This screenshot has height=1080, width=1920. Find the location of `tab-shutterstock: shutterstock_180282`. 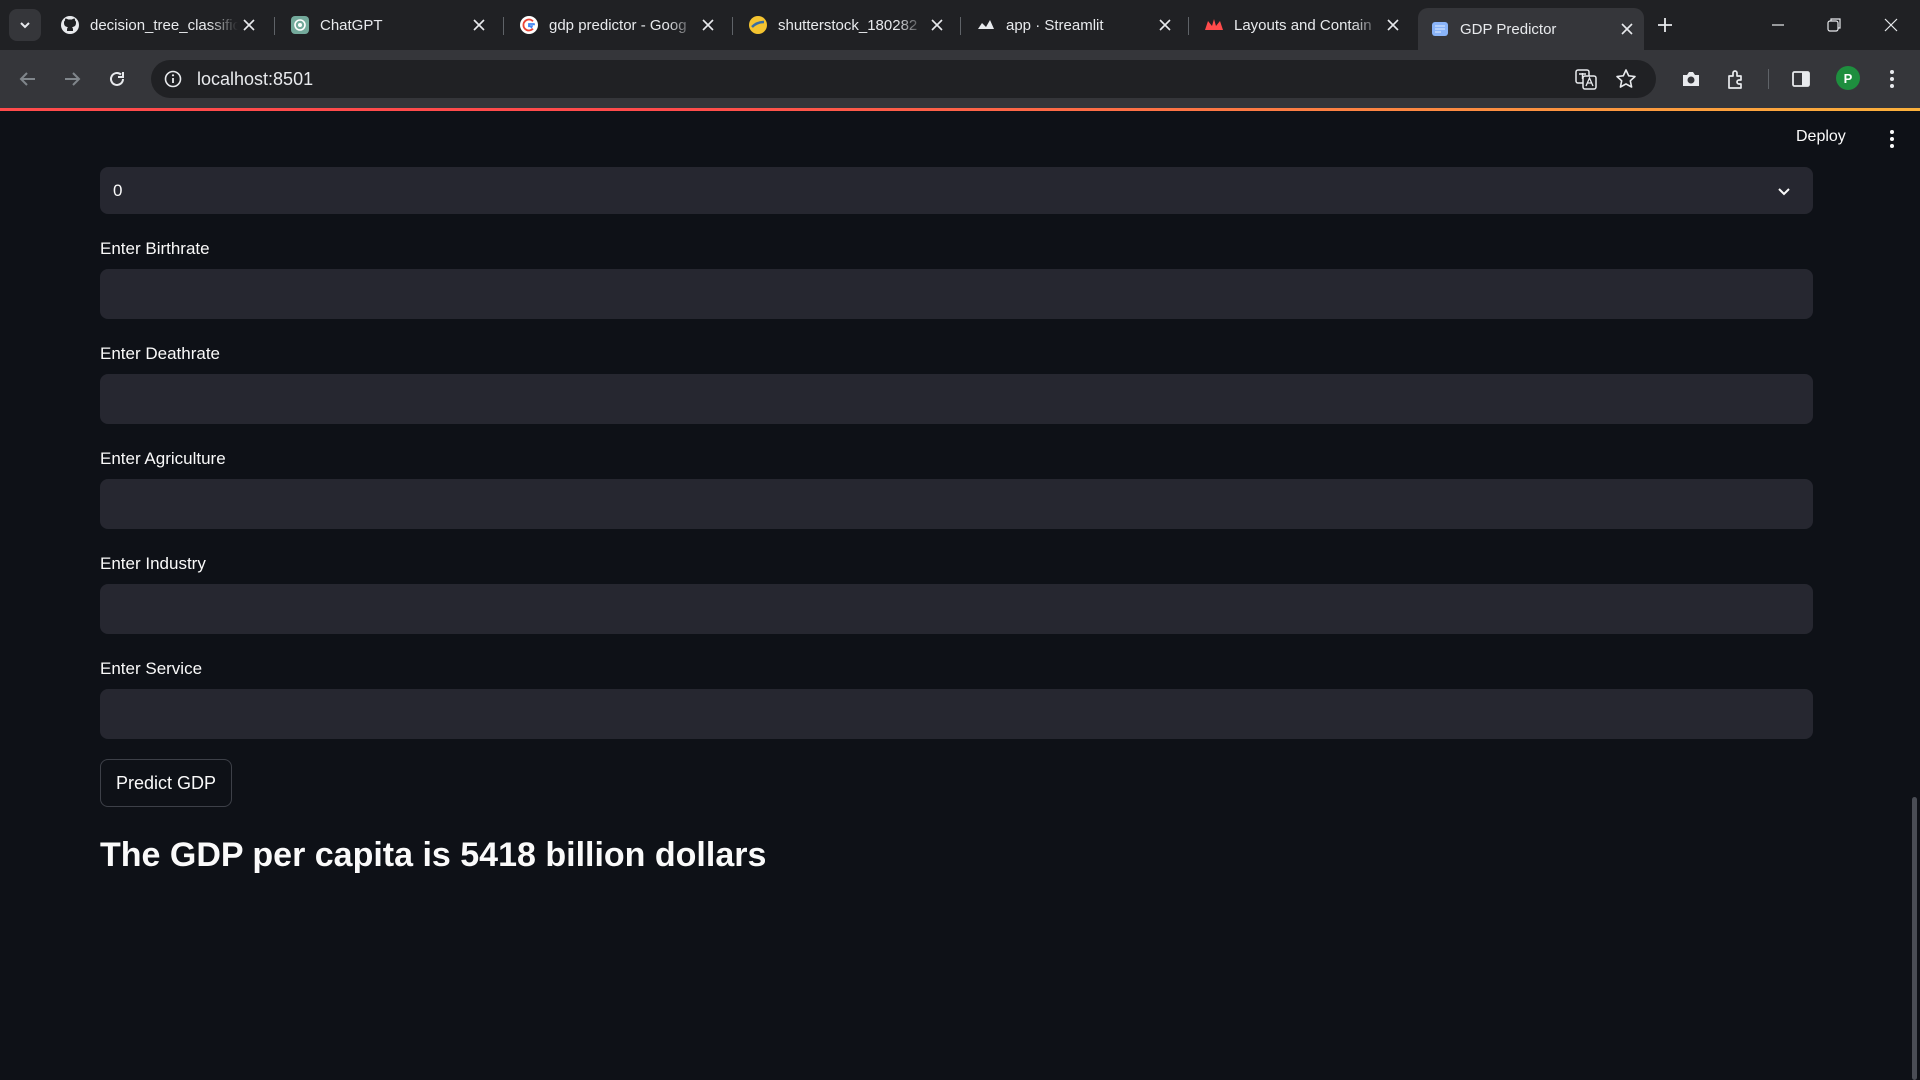

tab-shutterstock: shutterstock_180282 is located at coordinates (845, 25).